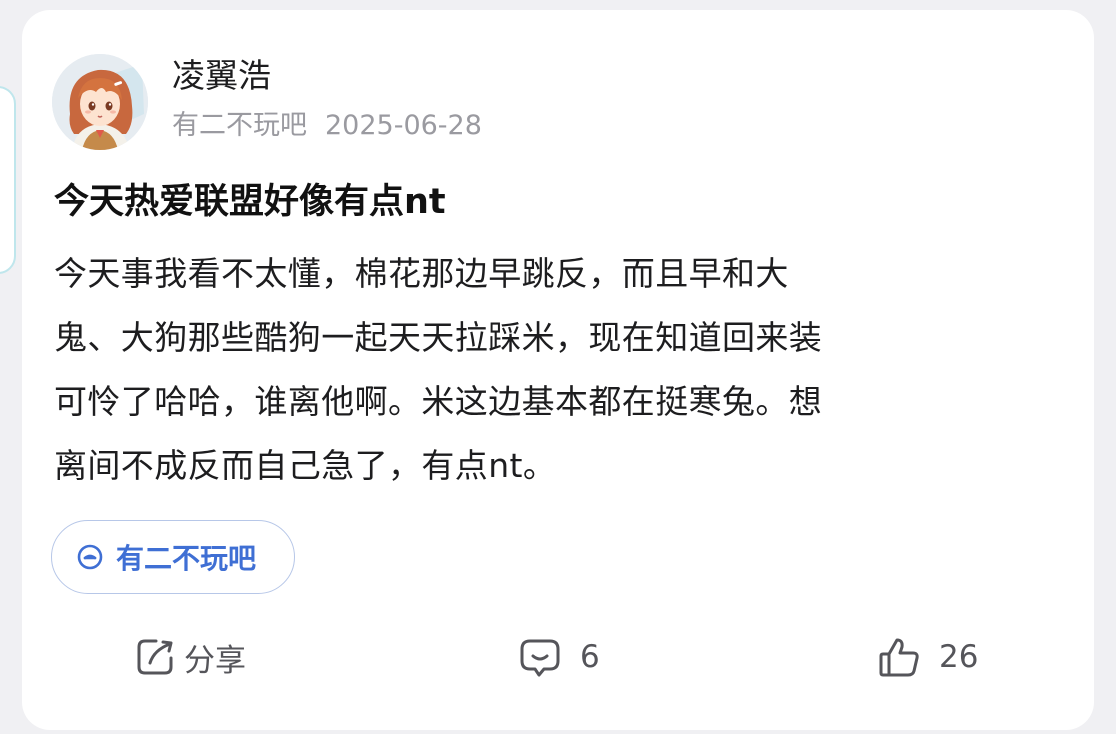  I want to click on post-title: 今天热爱联盟好像有点nt, so click(250, 202).